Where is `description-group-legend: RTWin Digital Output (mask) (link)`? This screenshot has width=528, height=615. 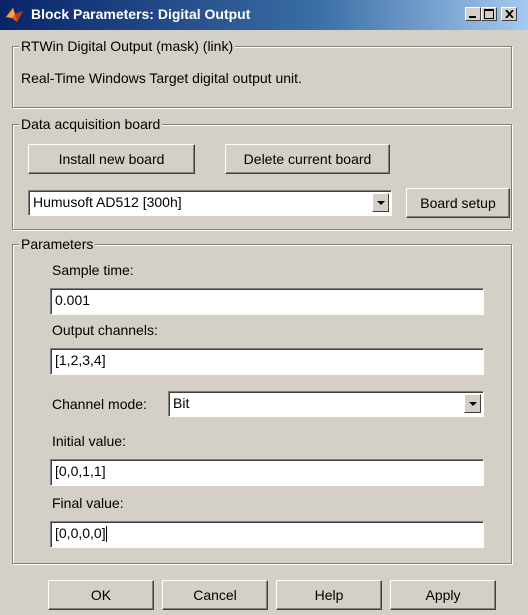
description-group-legend: RTWin Digital Output (mask) (link) is located at coordinates (127, 46).